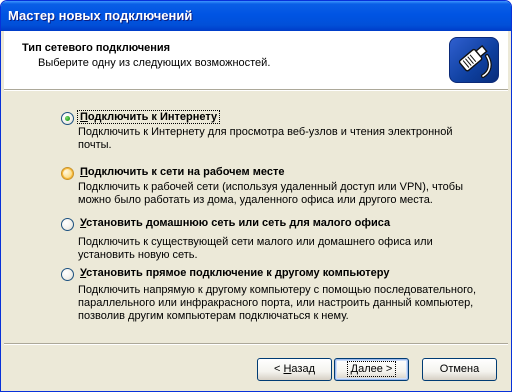 This screenshot has width=512, height=392. Describe the element at coordinates (256, 90) in the screenshot. I see `header-divider` at that location.